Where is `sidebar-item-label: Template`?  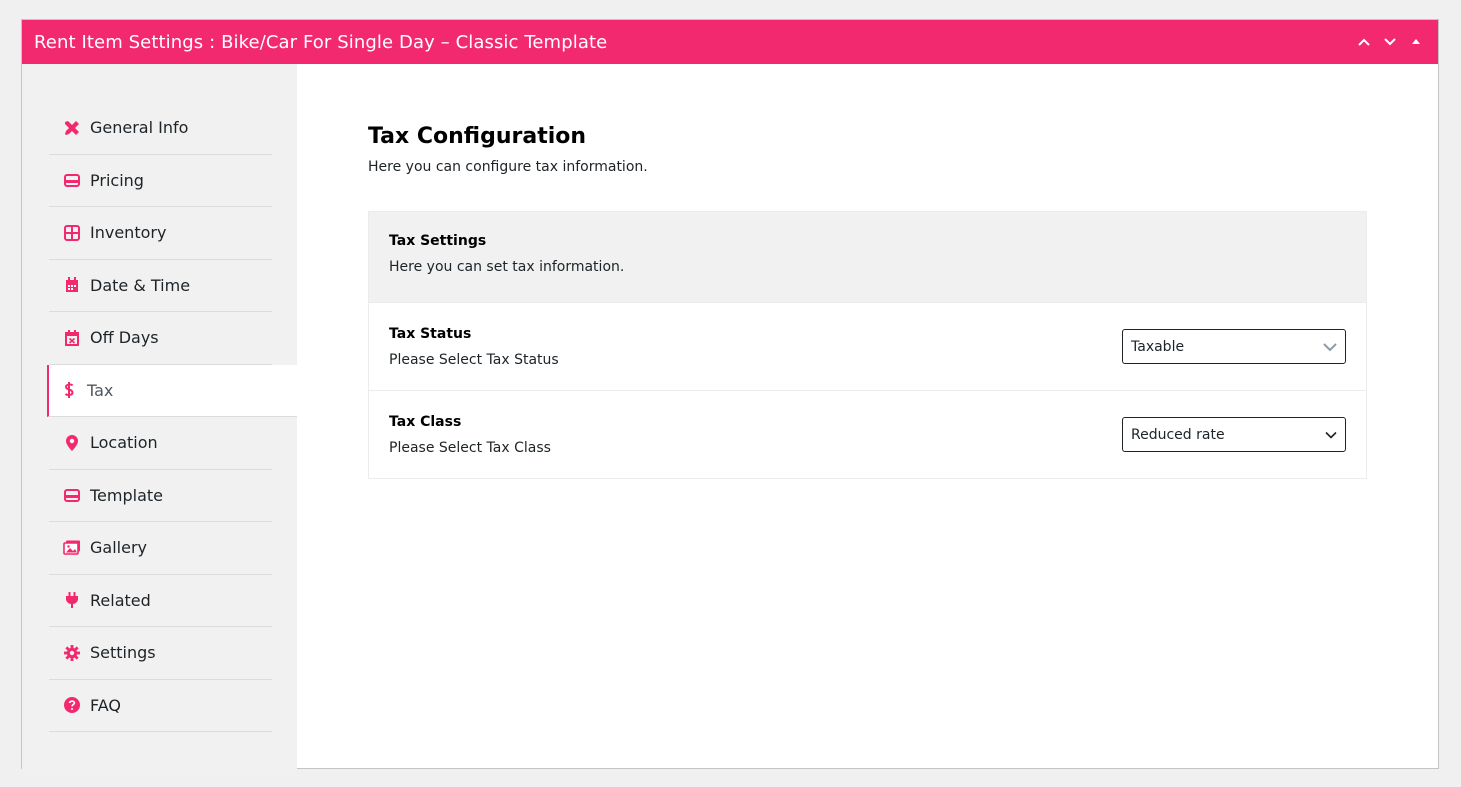 sidebar-item-label: Template is located at coordinates (127, 495).